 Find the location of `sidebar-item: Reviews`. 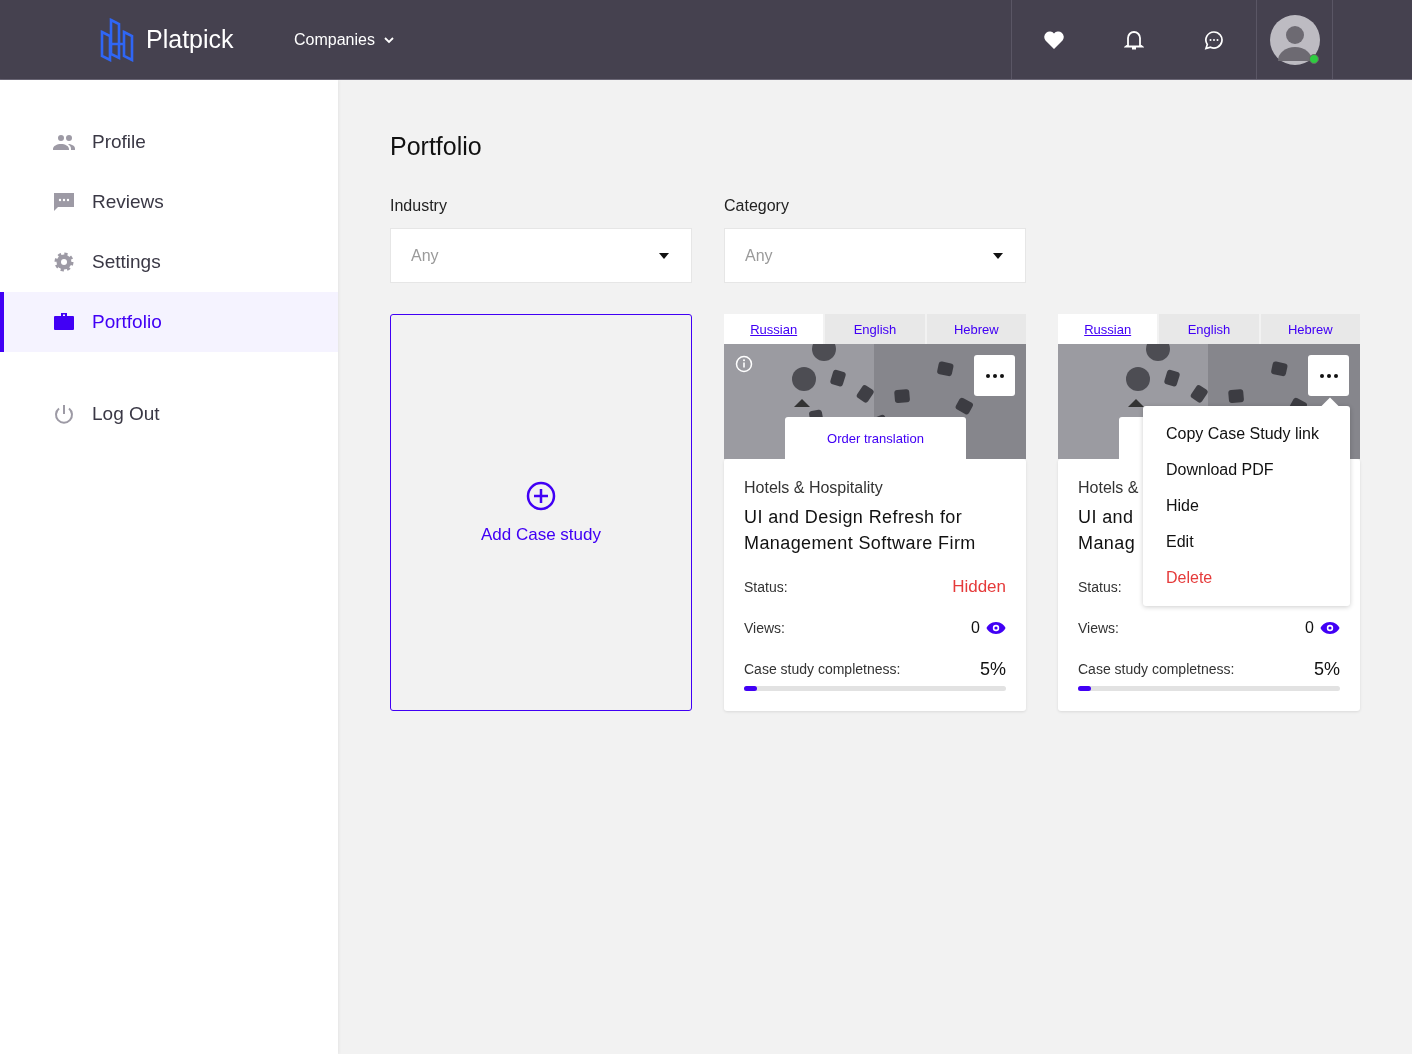

sidebar-item: Reviews is located at coordinates (169, 202).